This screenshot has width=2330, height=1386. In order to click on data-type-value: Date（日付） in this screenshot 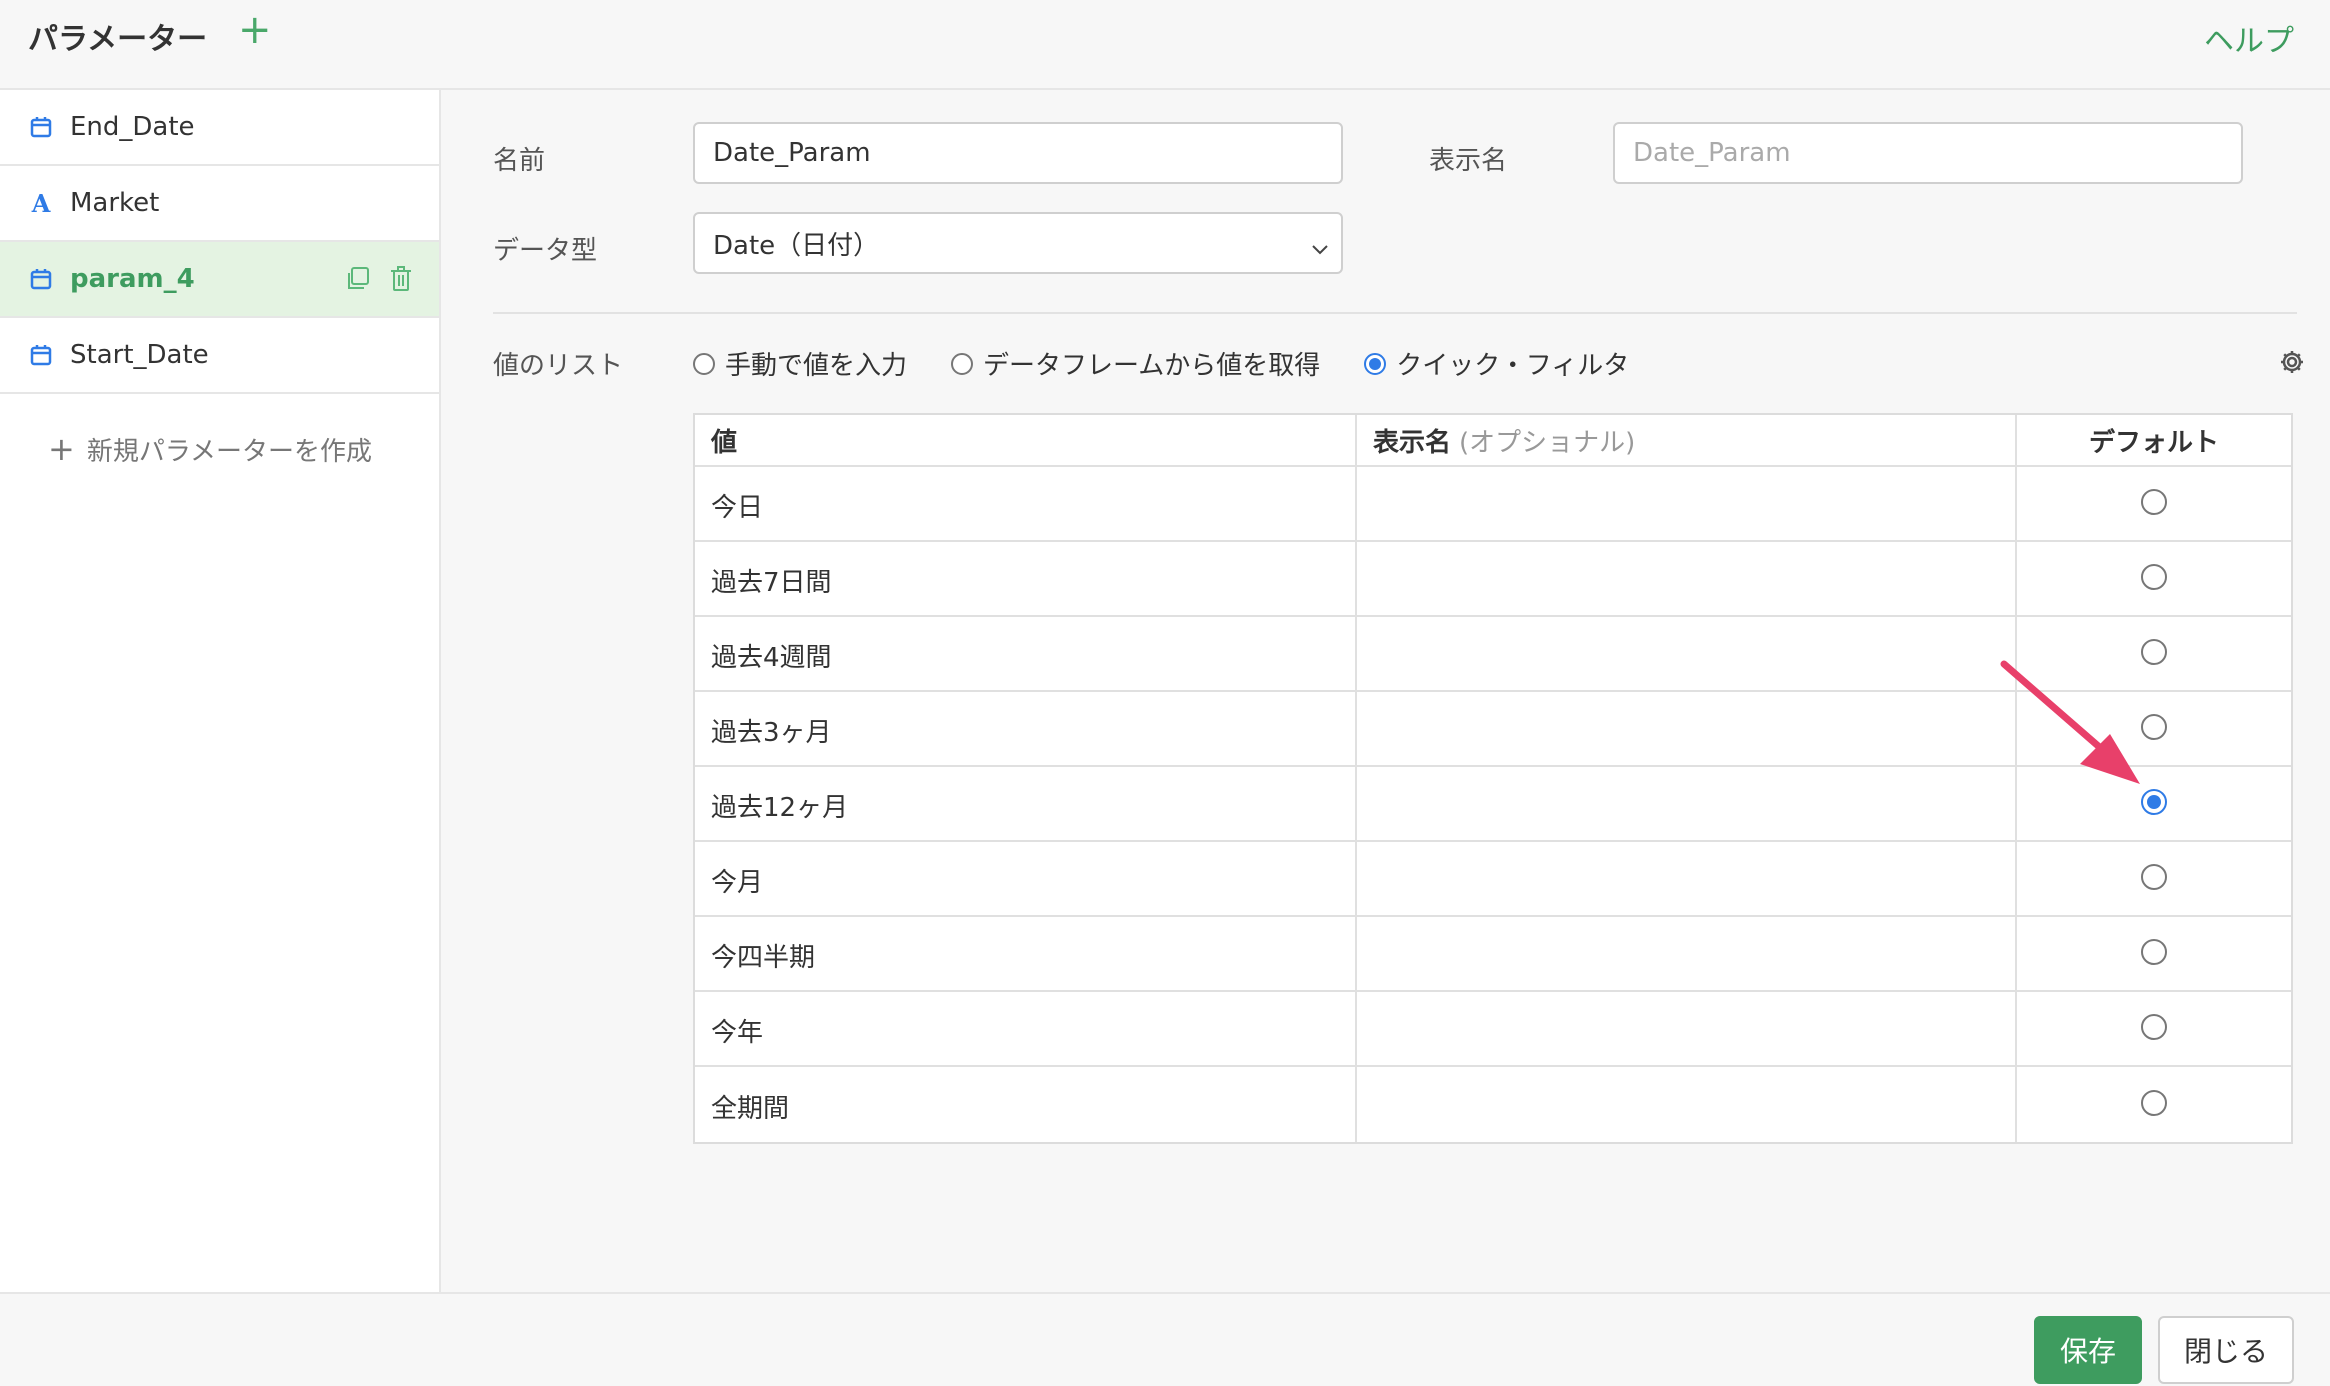, I will do `click(796, 245)`.